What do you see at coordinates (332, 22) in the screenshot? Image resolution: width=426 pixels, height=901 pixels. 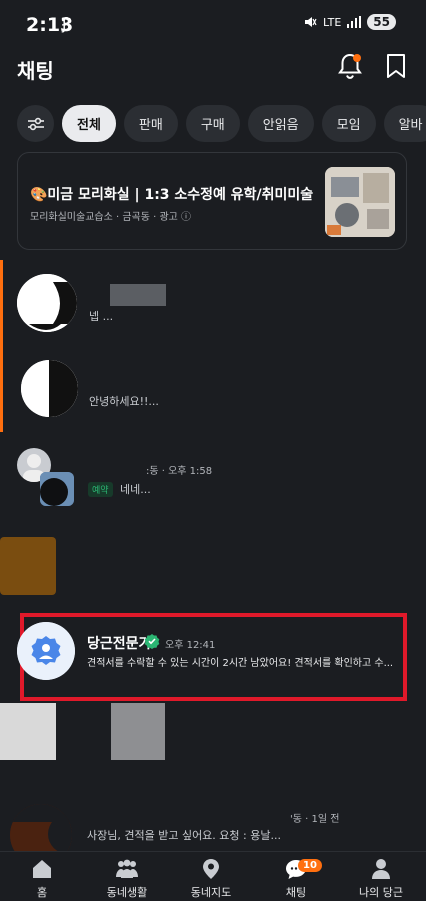 I see `network-label: LTE` at bounding box center [332, 22].